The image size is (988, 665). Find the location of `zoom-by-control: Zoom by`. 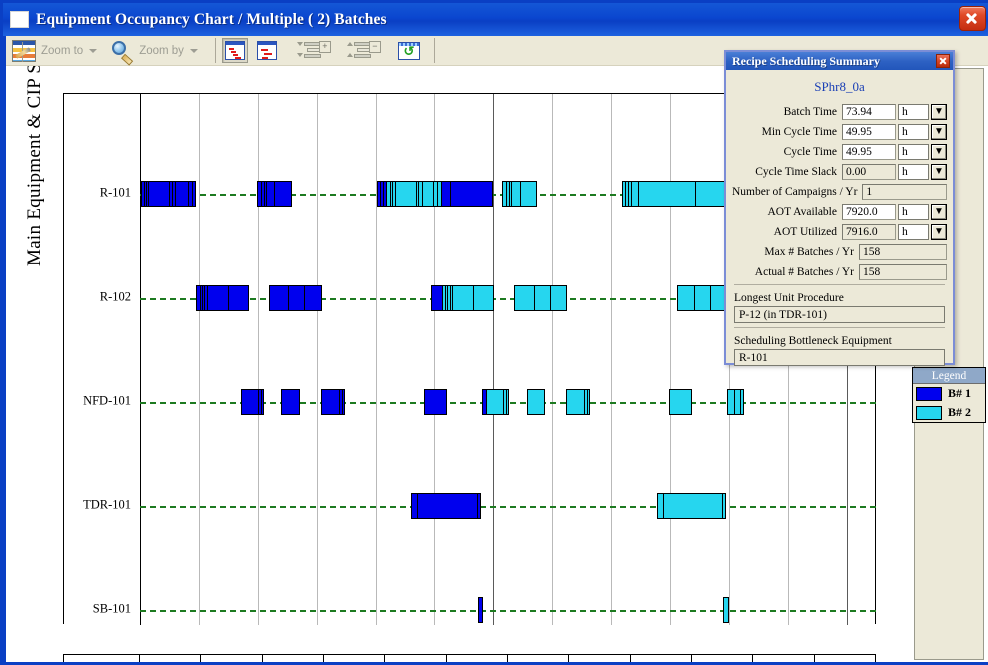

zoom-by-control: Zoom by is located at coordinates (154, 51).